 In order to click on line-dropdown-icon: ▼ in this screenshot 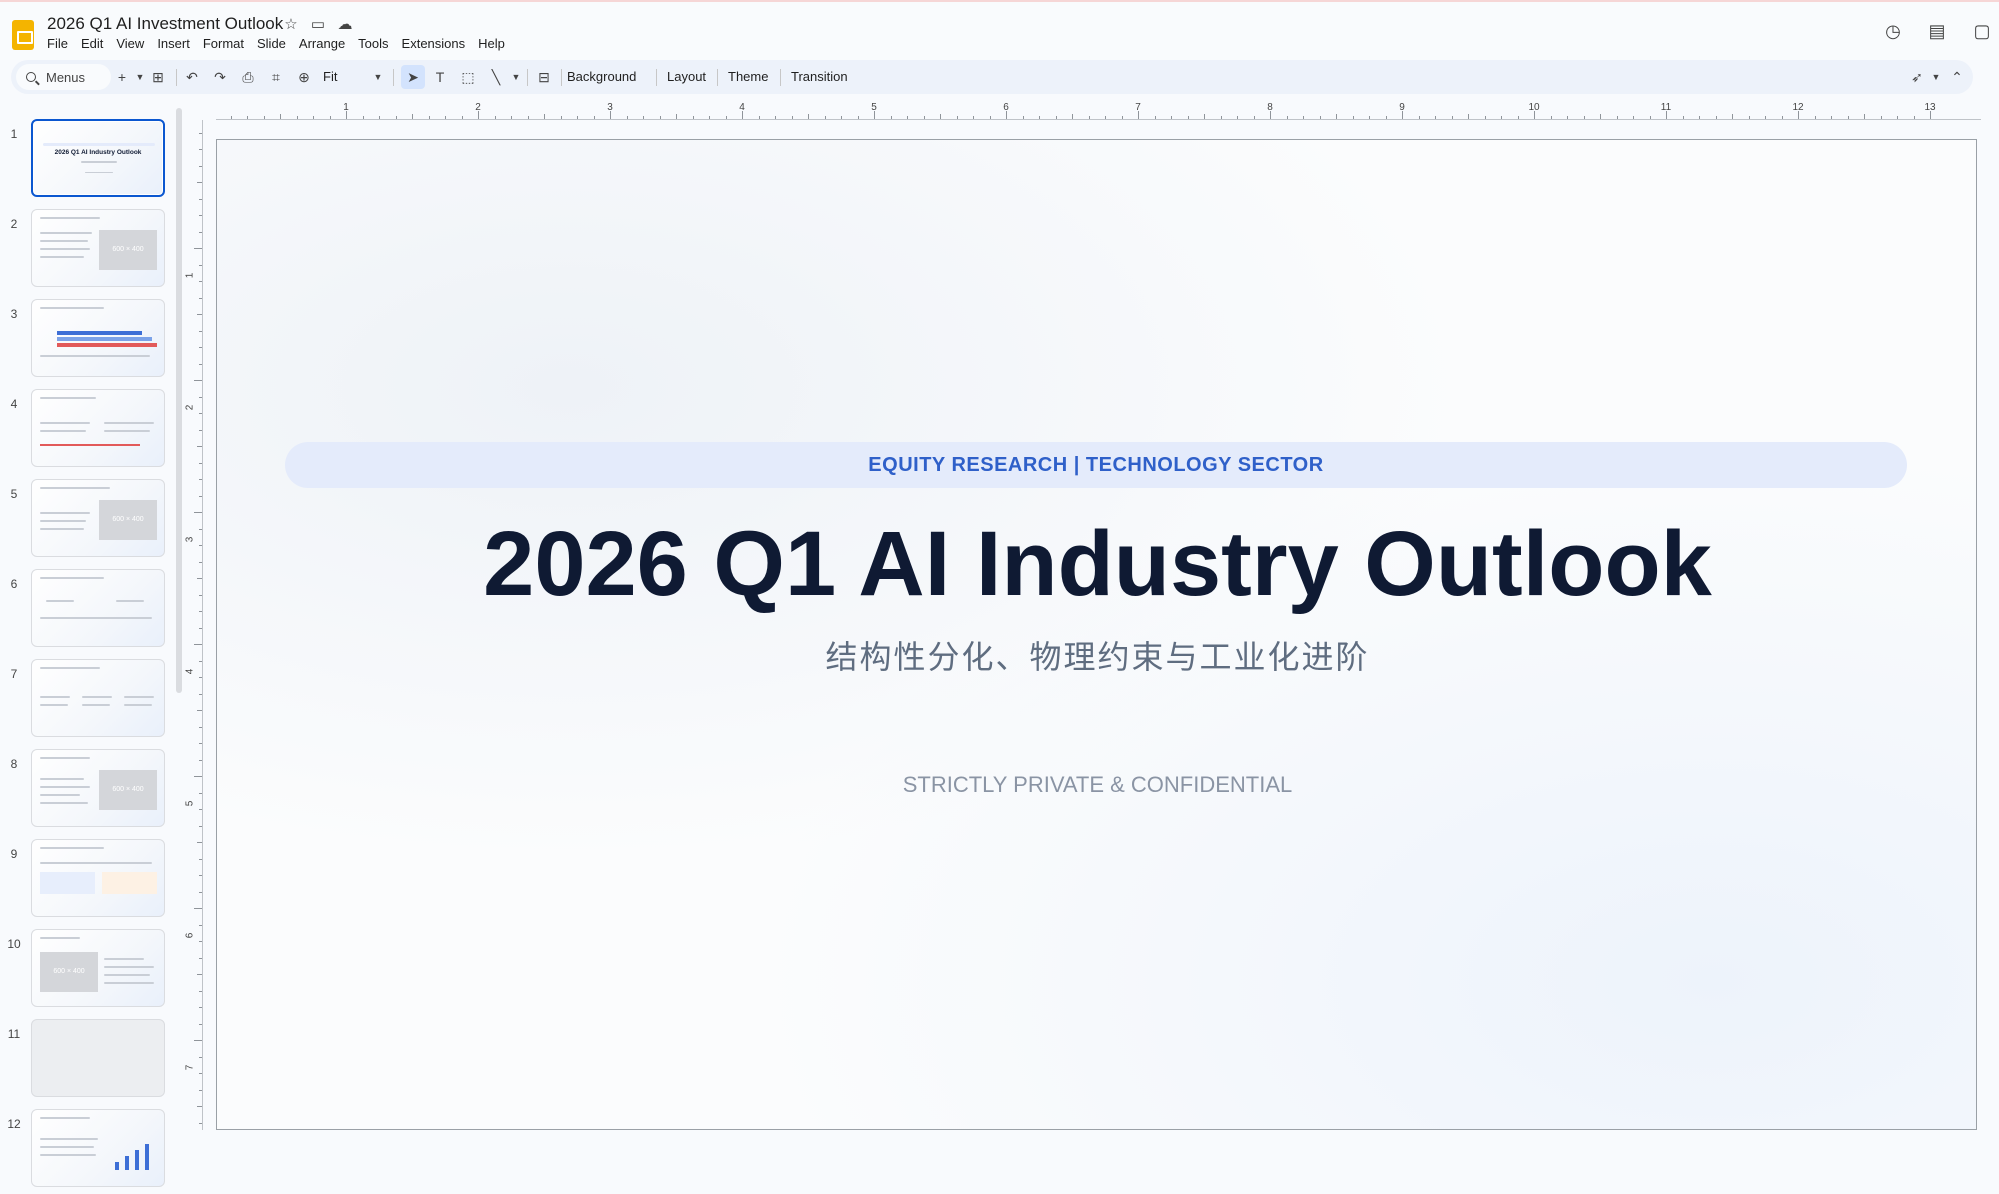, I will do `click(516, 77)`.